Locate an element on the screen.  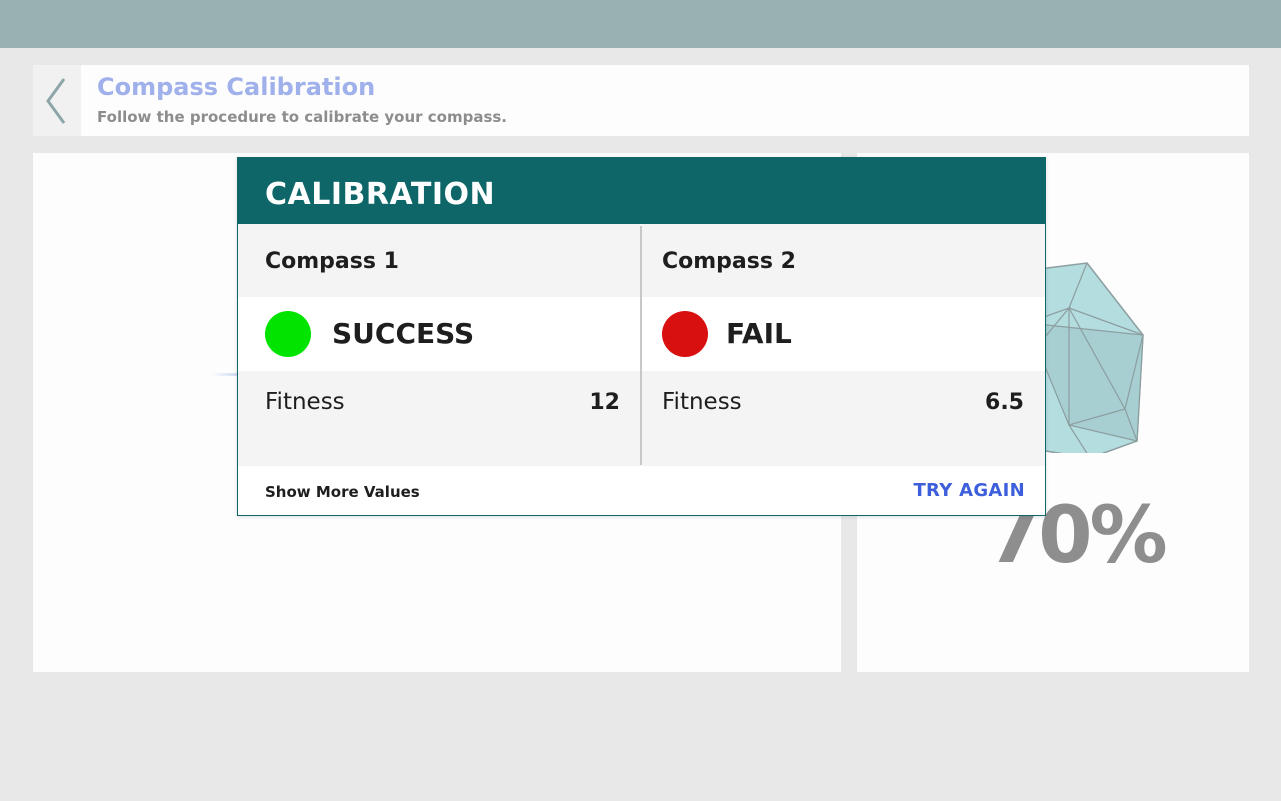
compass-2-column: Compass 2 FAIL Fitness 6.5 is located at coordinates (843, 345).